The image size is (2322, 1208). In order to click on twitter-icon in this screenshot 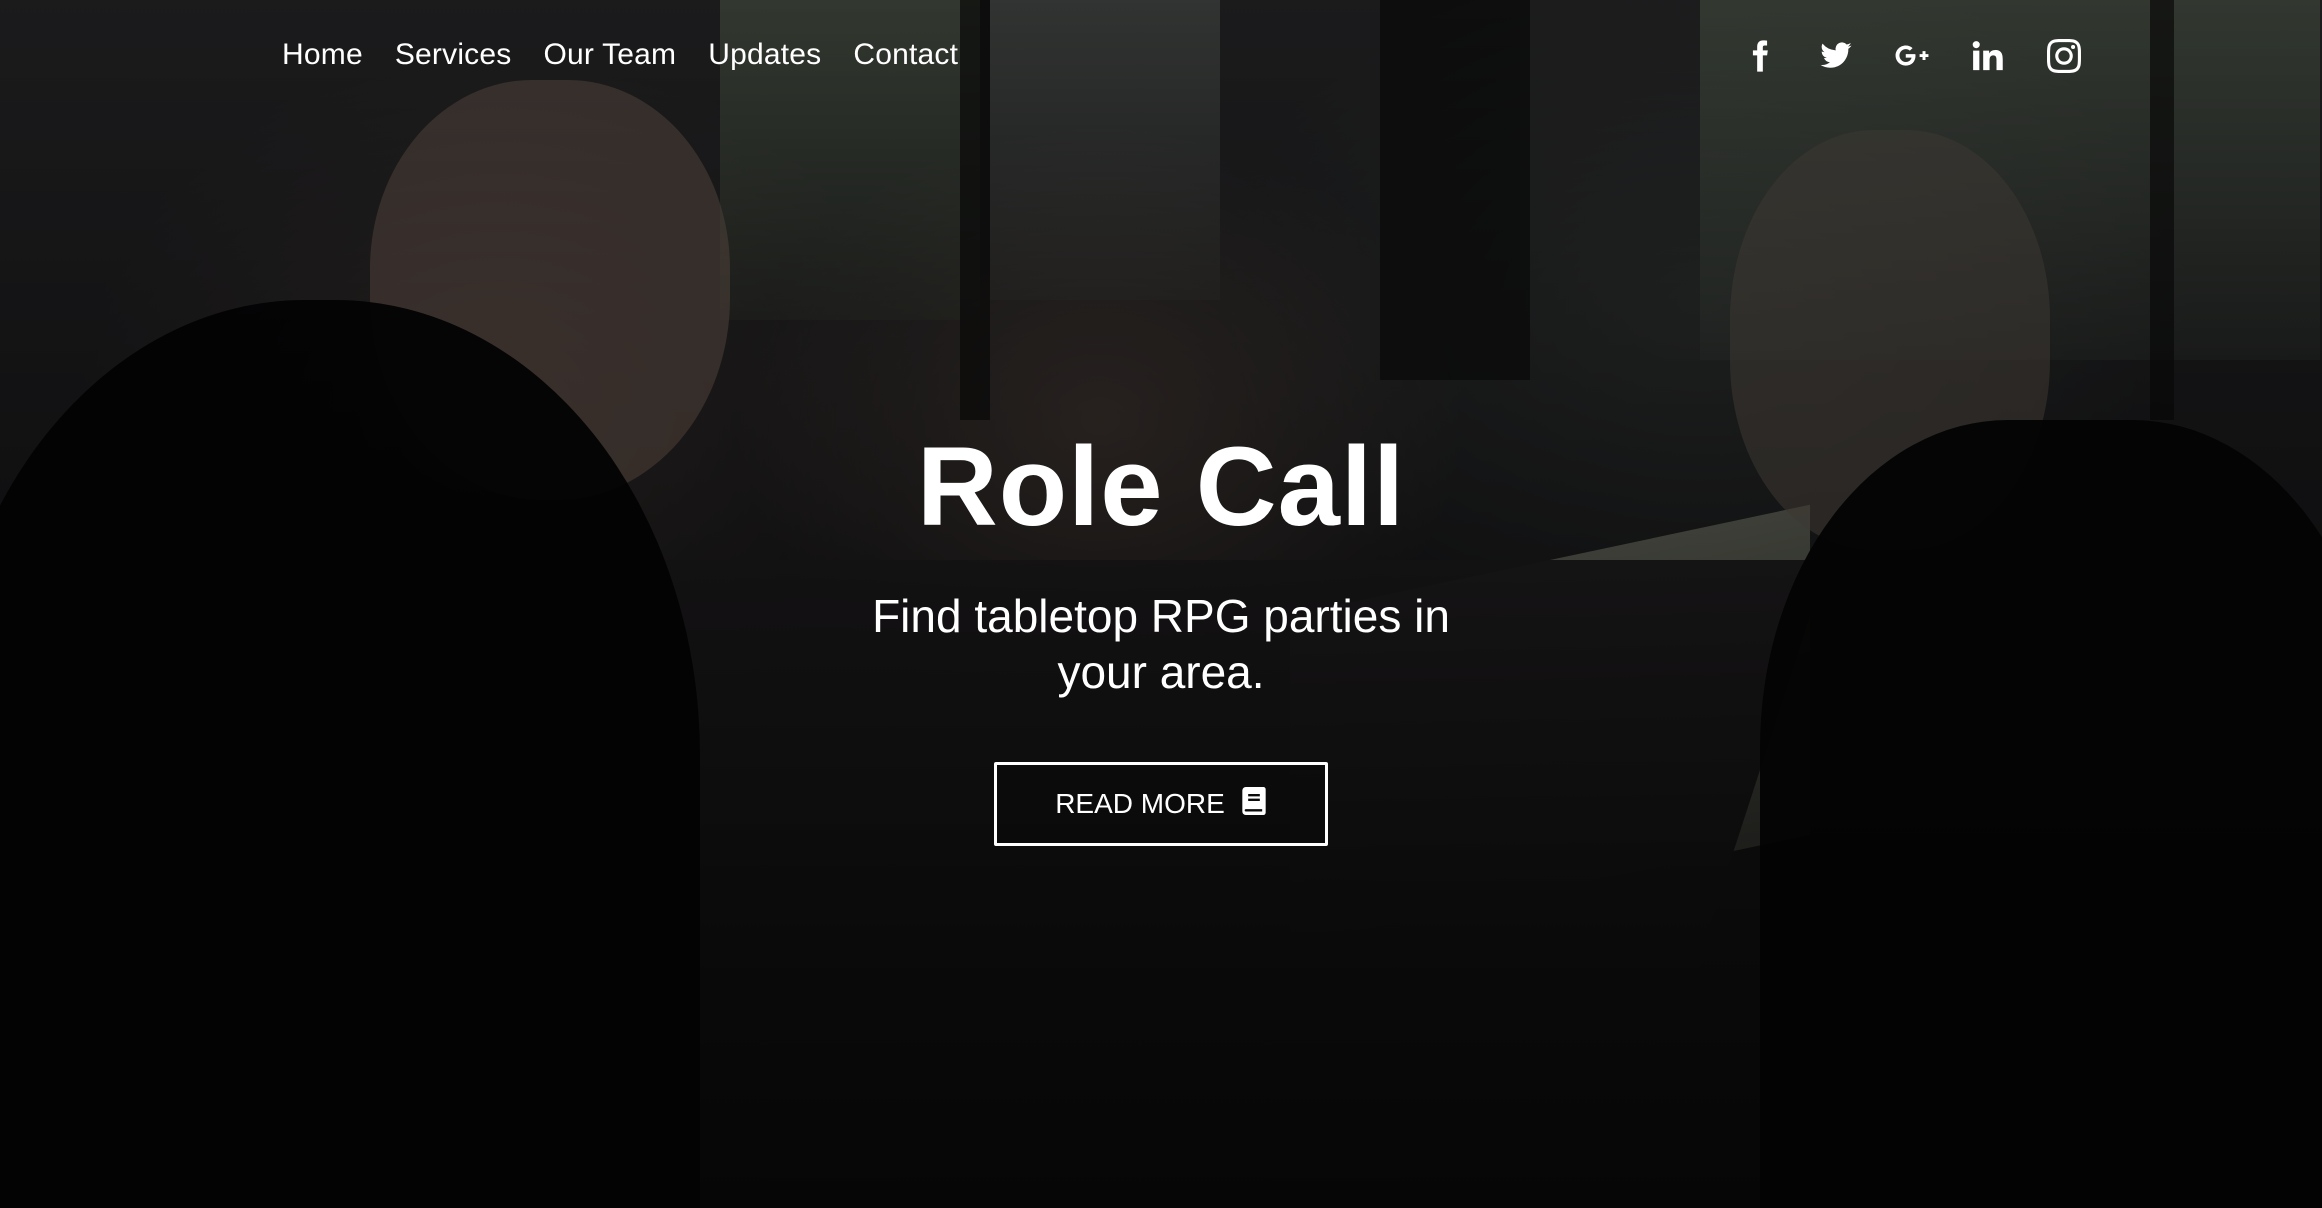, I will do `click(1836, 56)`.